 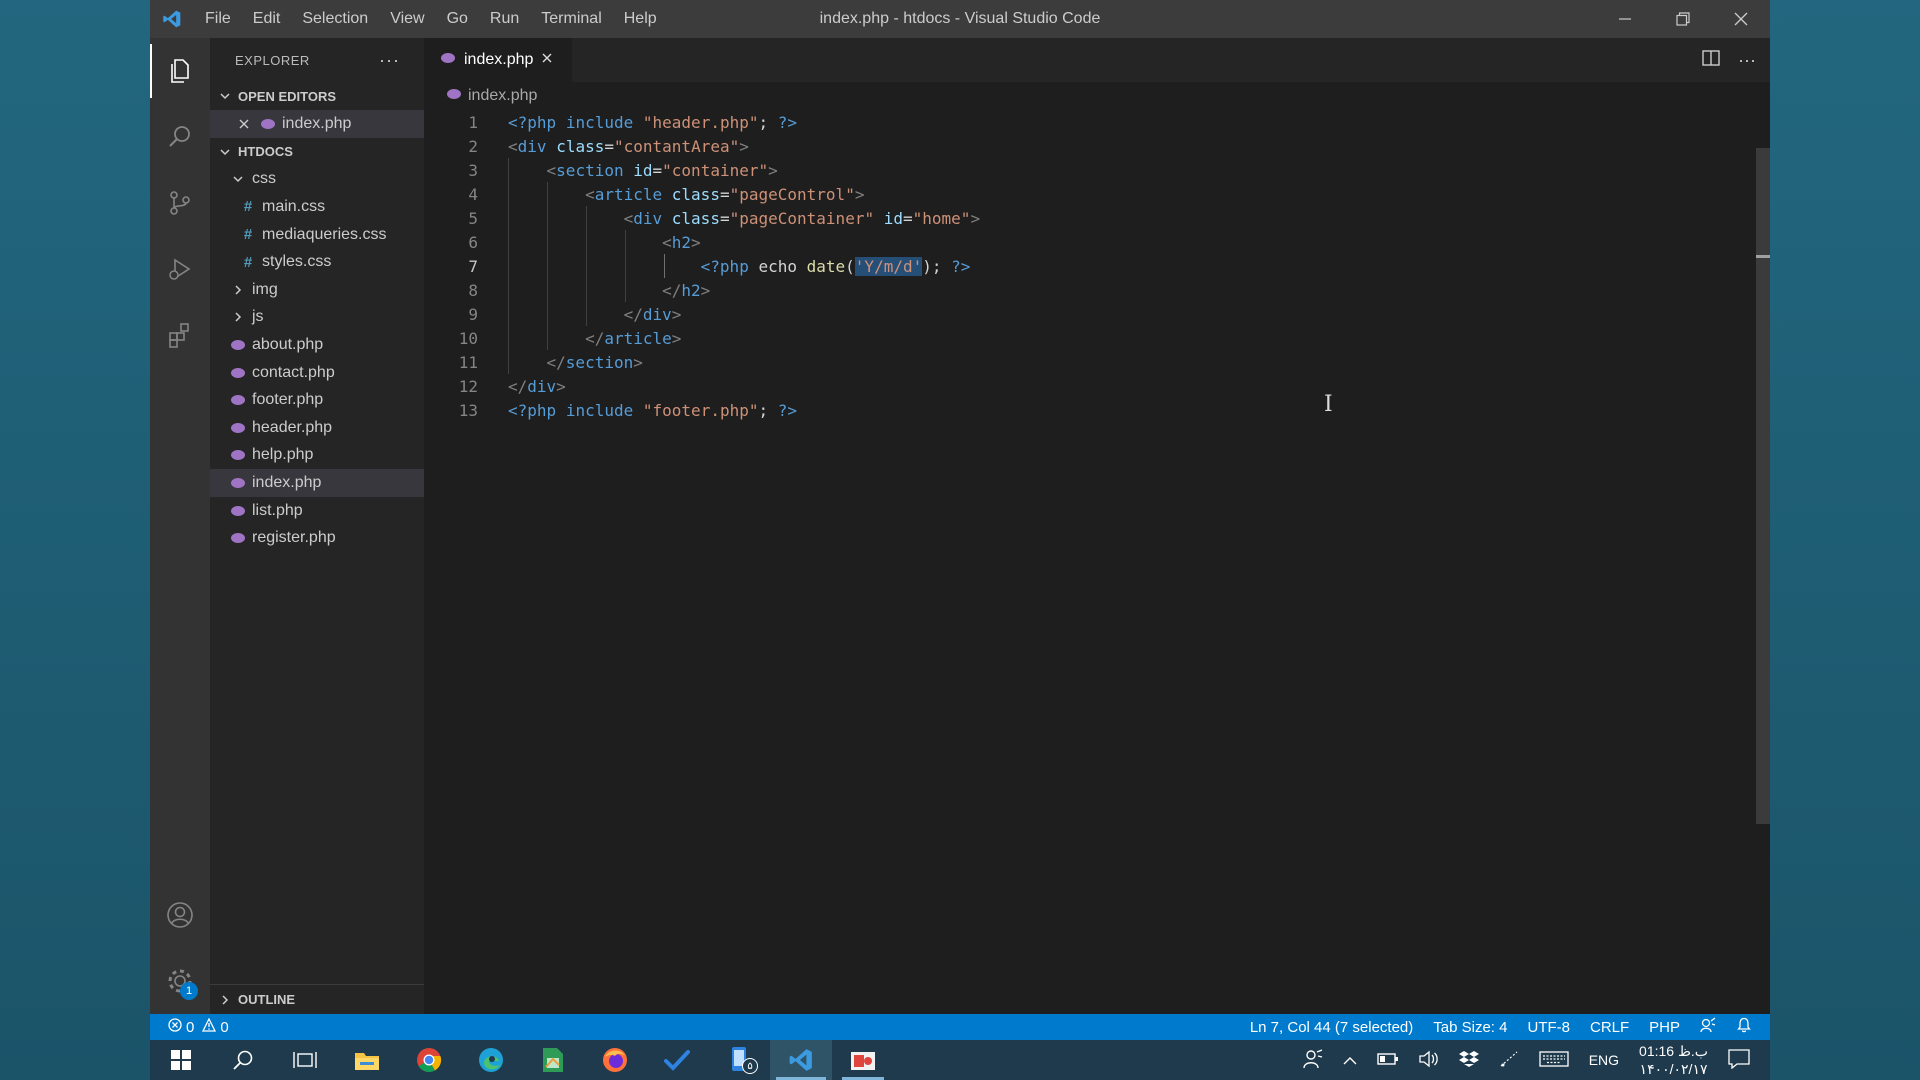 I want to click on line-number: 13, so click(x=468, y=410).